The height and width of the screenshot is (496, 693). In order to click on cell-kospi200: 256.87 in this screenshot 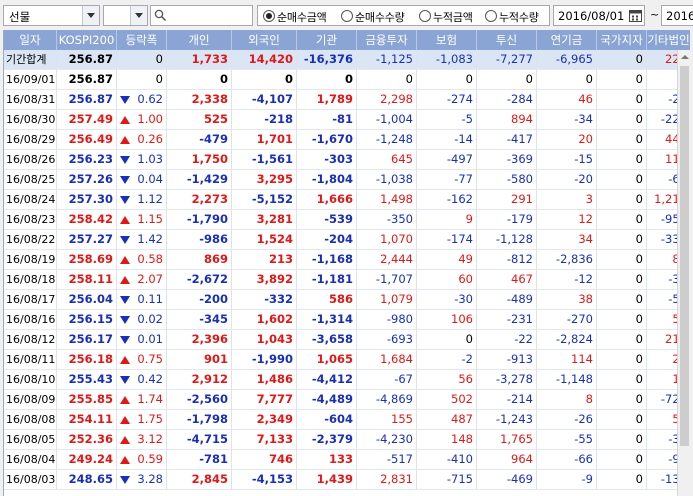, I will do `click(87, 80)`.